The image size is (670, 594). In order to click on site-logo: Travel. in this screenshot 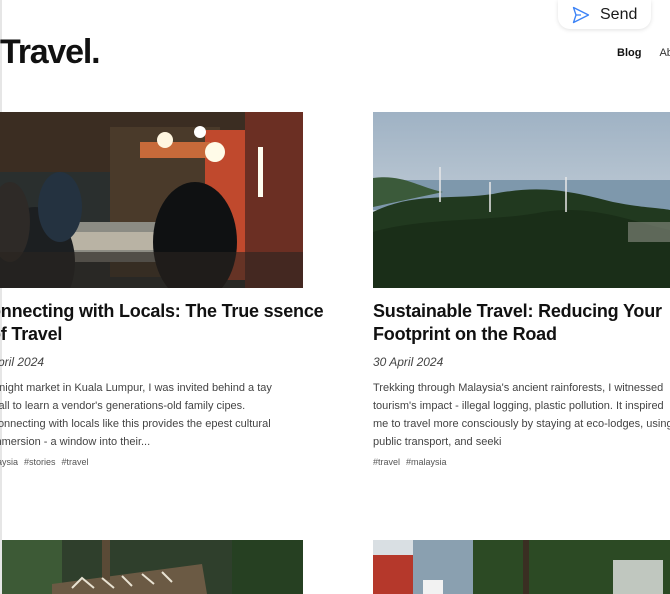, I will do `click(50, 52)`.